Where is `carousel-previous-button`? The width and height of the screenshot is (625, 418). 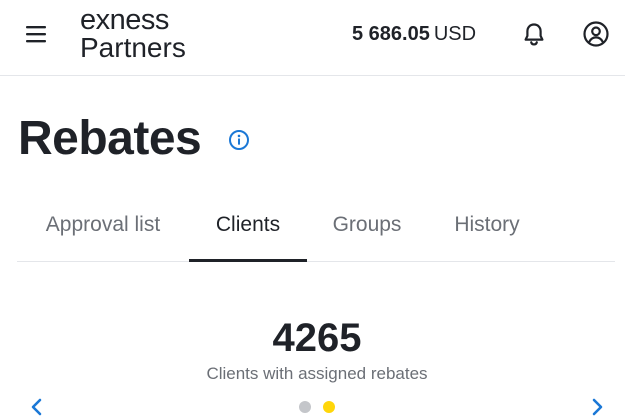
carousel-previous-button is located at coordinates (37, 407).